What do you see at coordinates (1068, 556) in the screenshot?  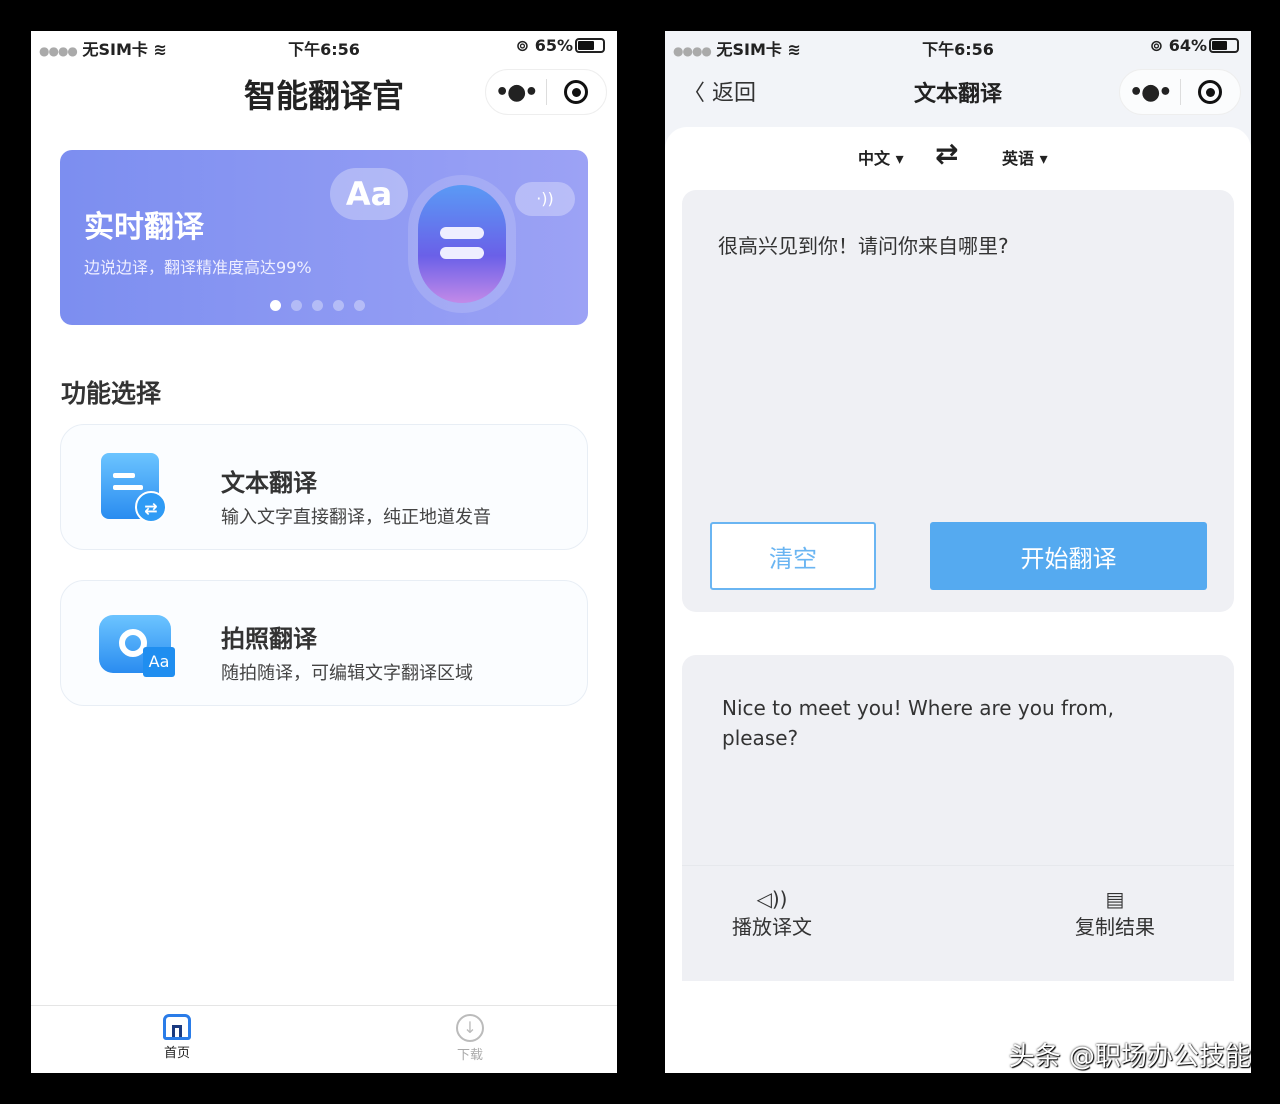 I see `translate-button: 开始翻译` at bounding box center [1068, 556].